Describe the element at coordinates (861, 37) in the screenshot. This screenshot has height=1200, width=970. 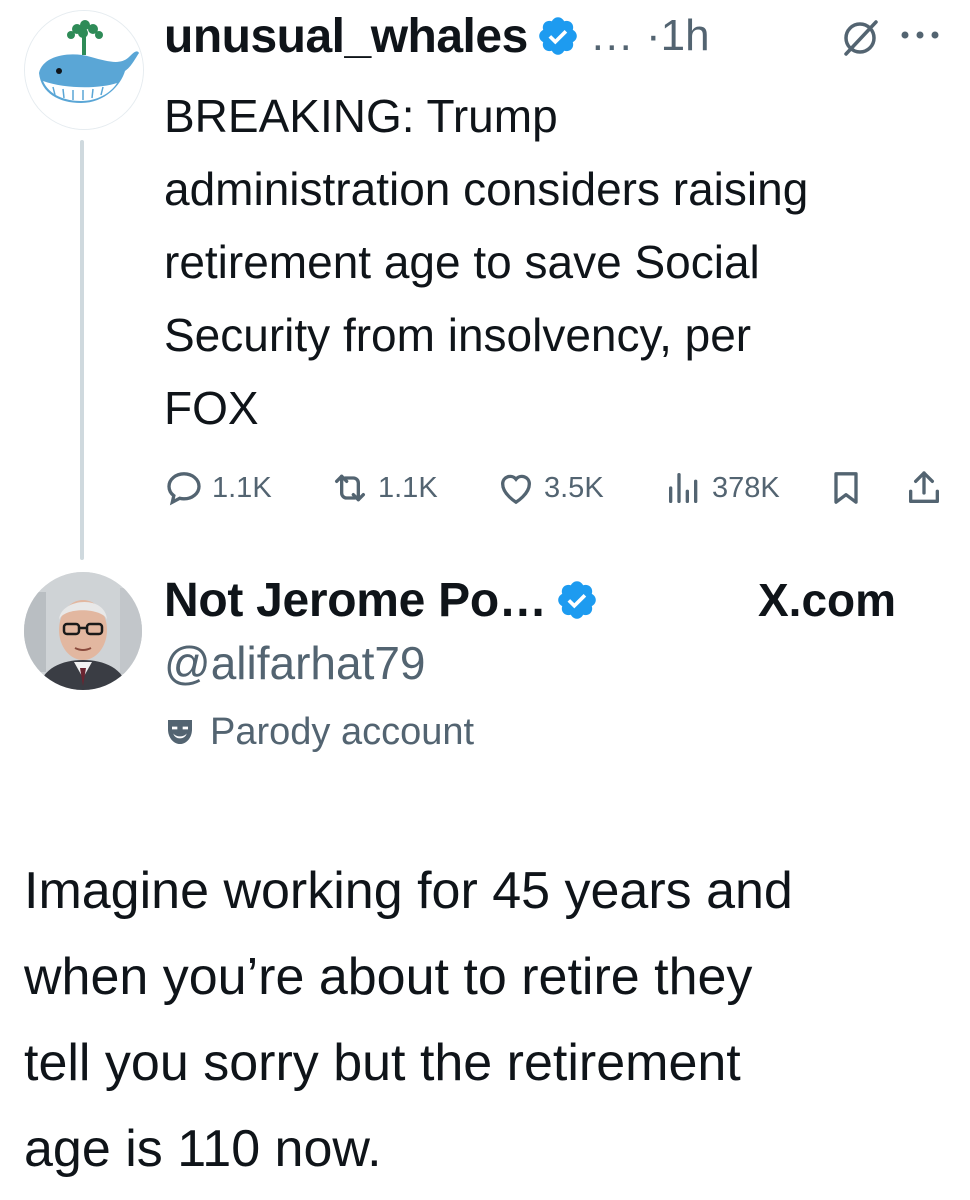
I see `grok-icon` at that location.